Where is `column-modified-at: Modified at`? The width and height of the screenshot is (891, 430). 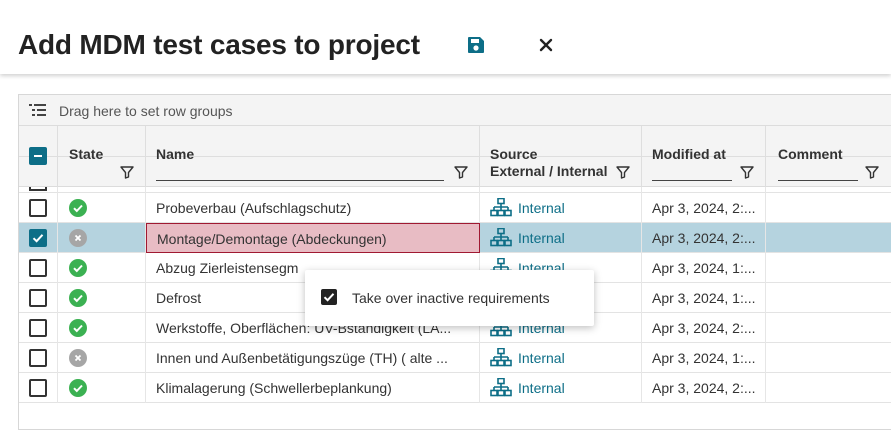 column-modified-at: Modified at is located at coordinates (704, 156).